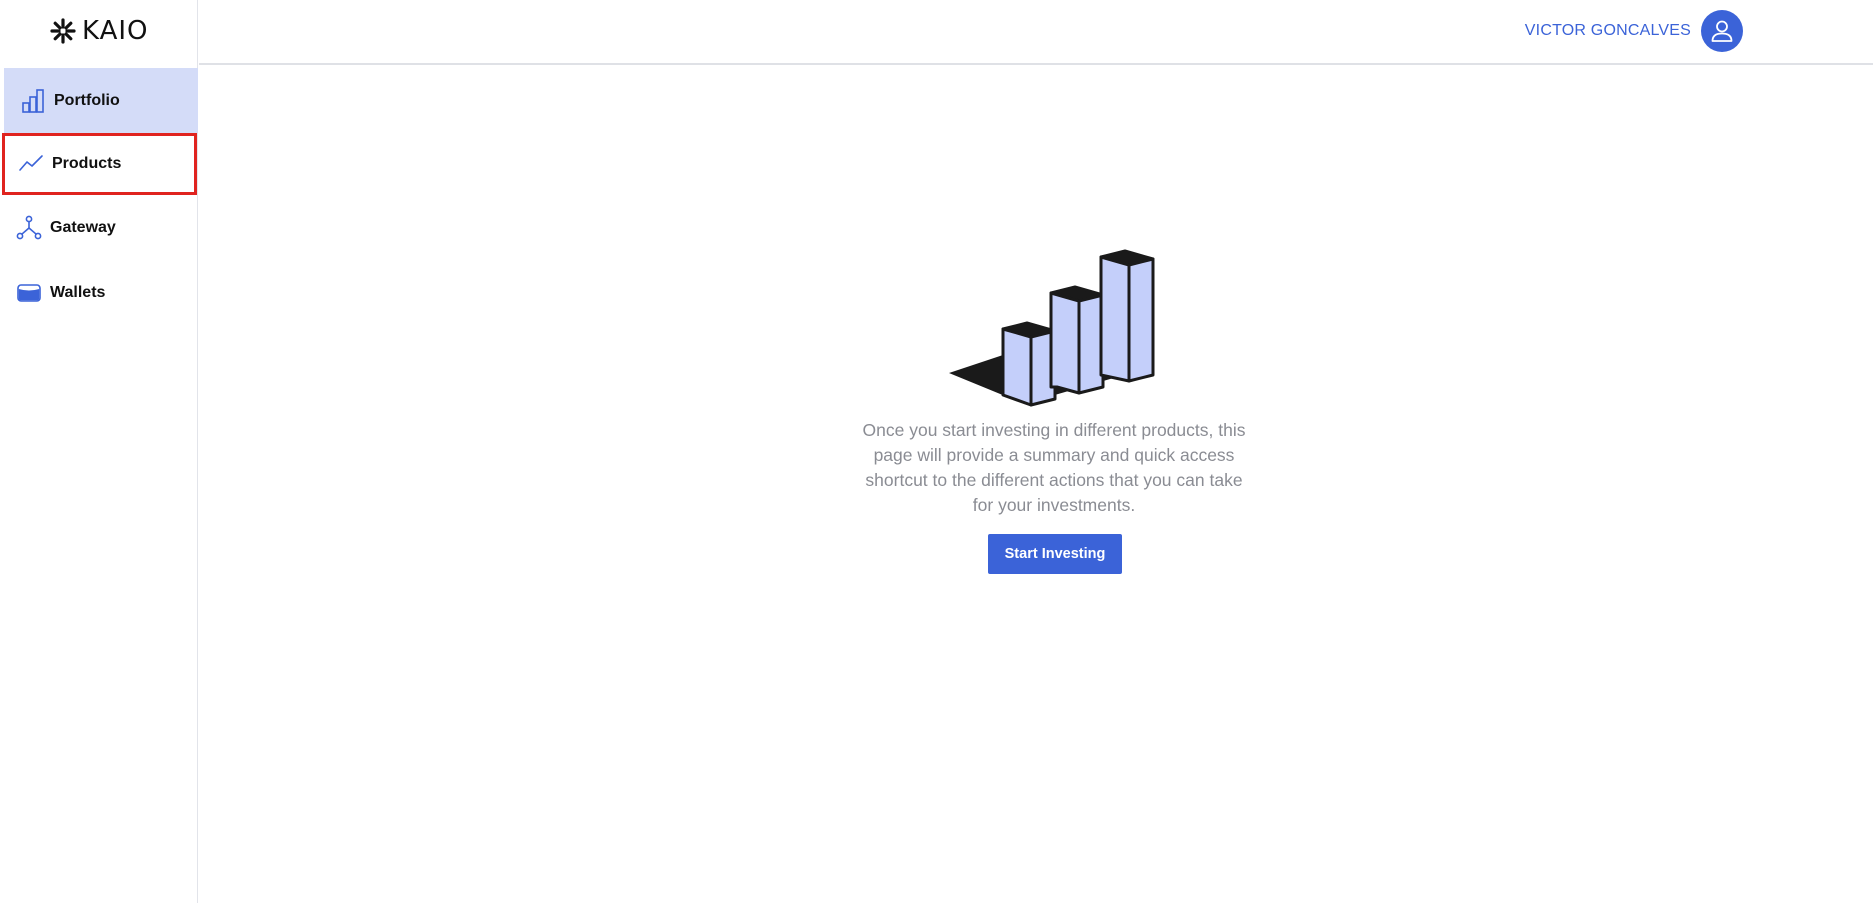 The image size is (1873, 903). I want to click on user-icon, so click(1722, 31).